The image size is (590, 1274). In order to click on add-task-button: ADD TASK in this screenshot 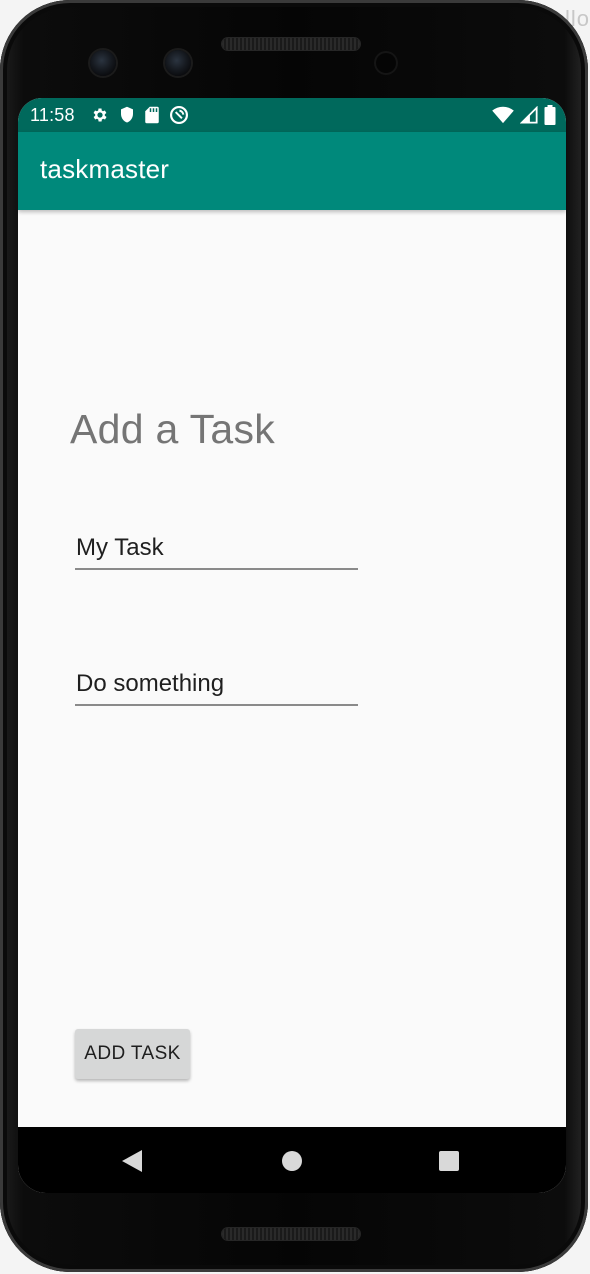, I will do `click(132, 1054)`.